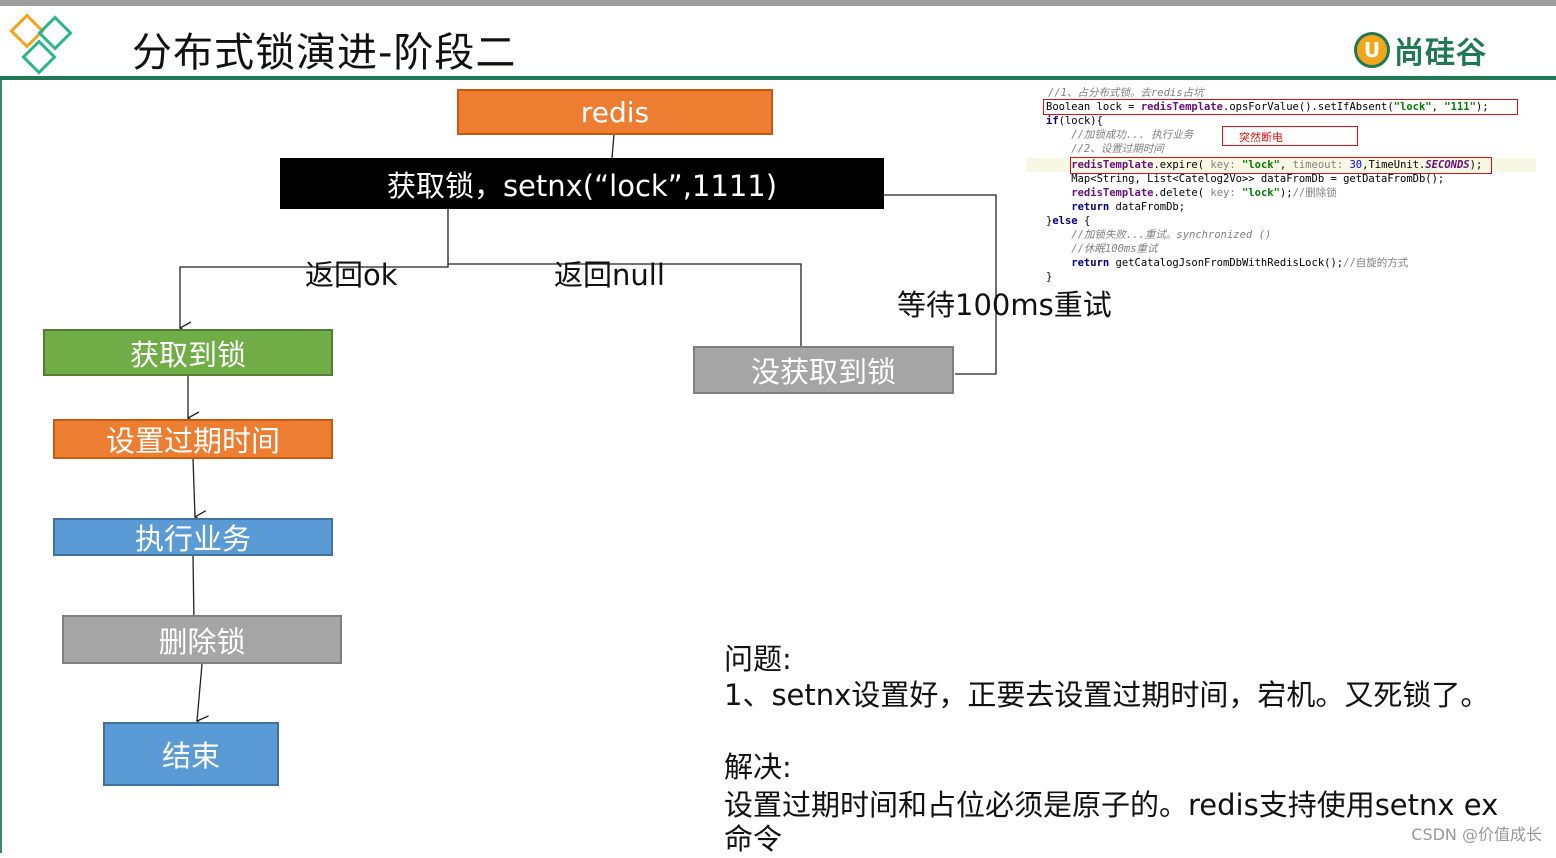  I want to click on execute-business-box: 执行业务, so click(193, 537).